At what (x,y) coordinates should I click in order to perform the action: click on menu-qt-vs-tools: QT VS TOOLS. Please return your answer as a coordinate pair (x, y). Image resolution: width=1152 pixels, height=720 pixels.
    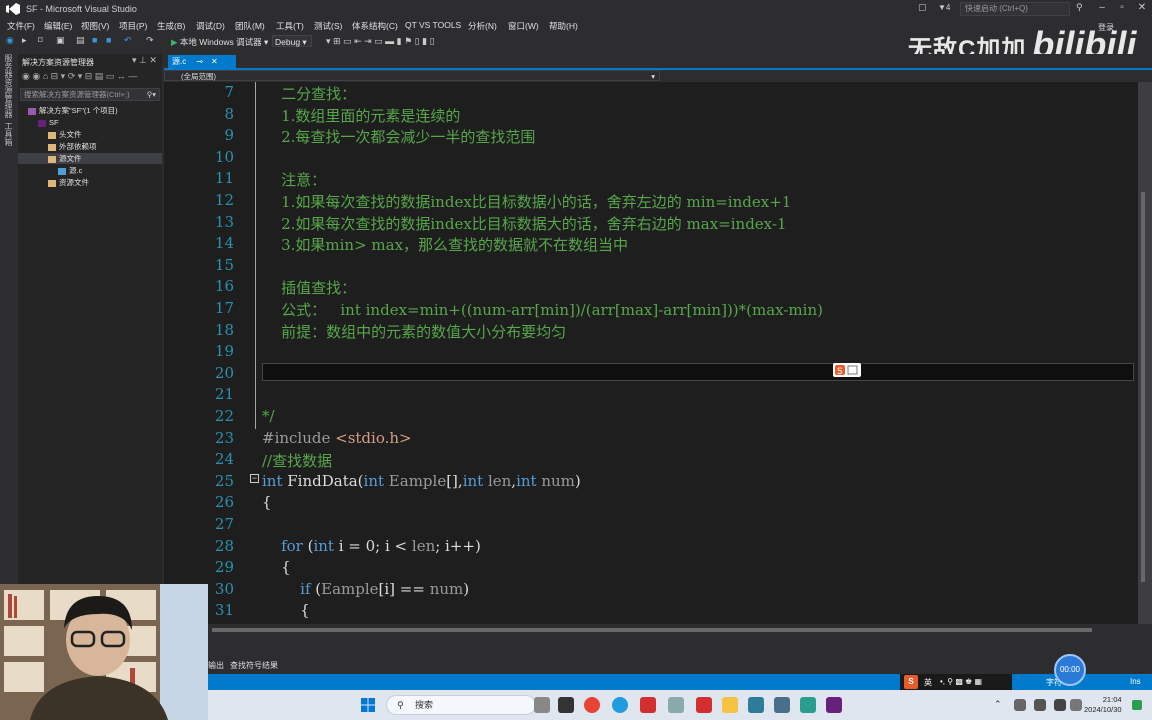
    Looking at the image, I should click on (433, 25).